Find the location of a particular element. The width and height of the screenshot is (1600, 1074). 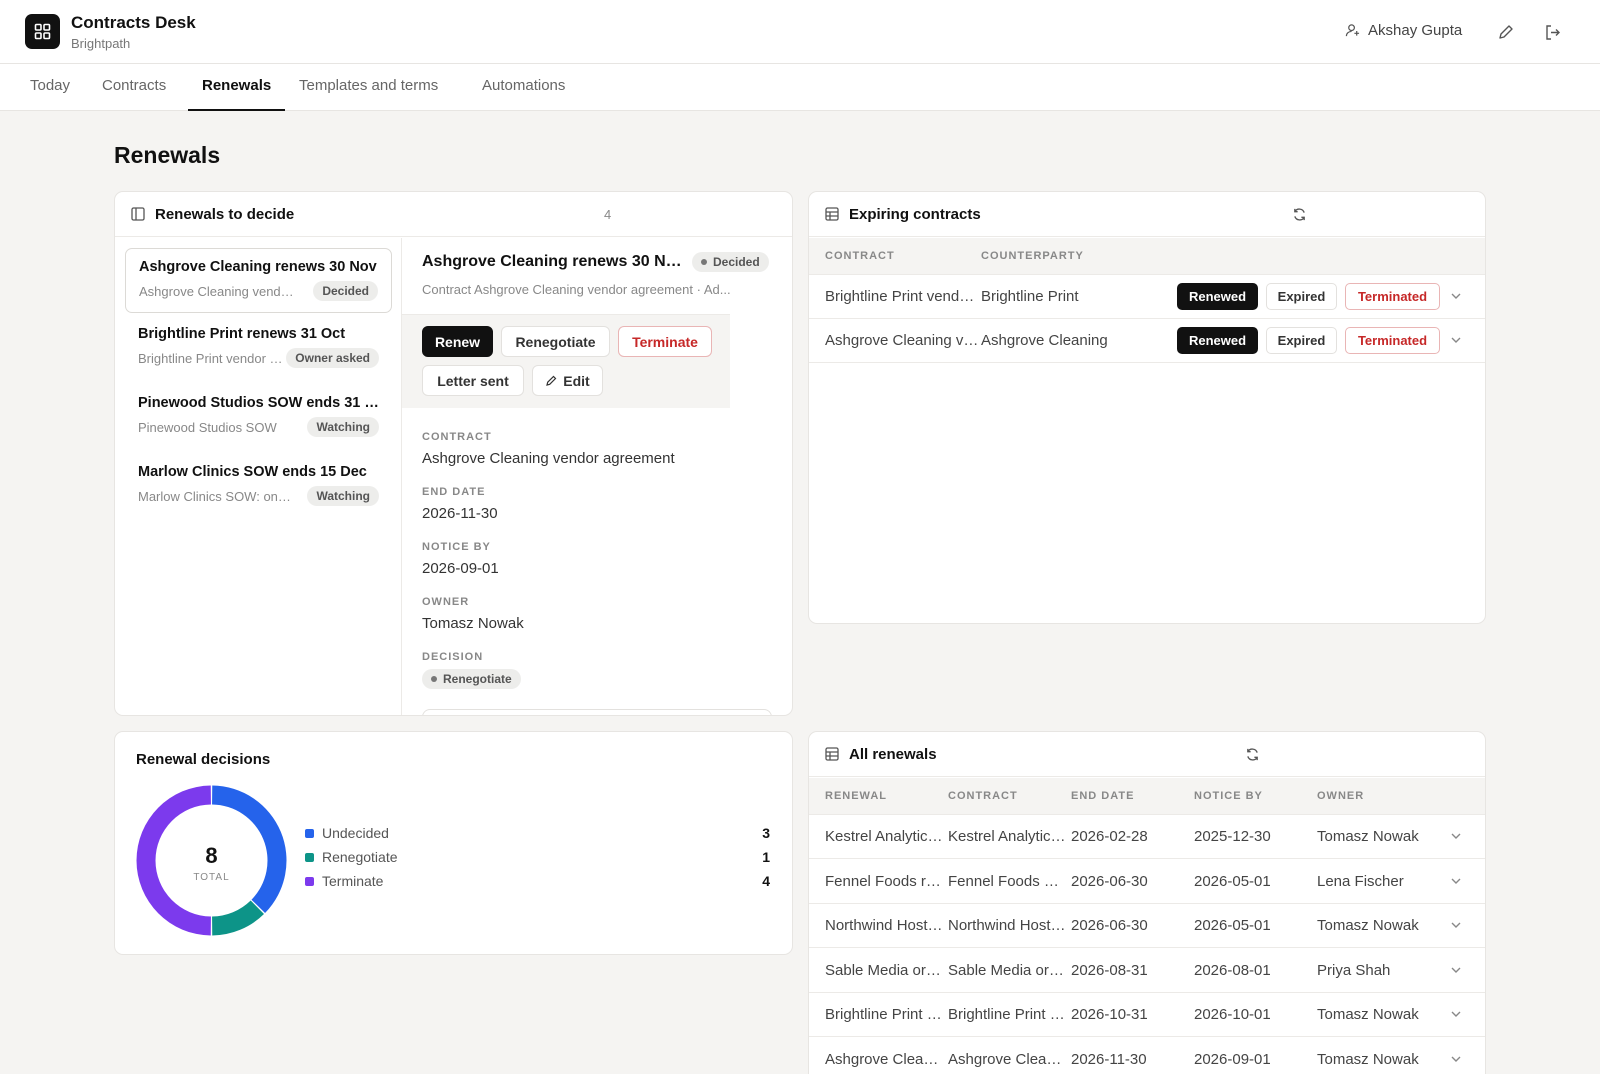

notice-cell: 2026-10-01 is located at coordinates (1232, 1014).